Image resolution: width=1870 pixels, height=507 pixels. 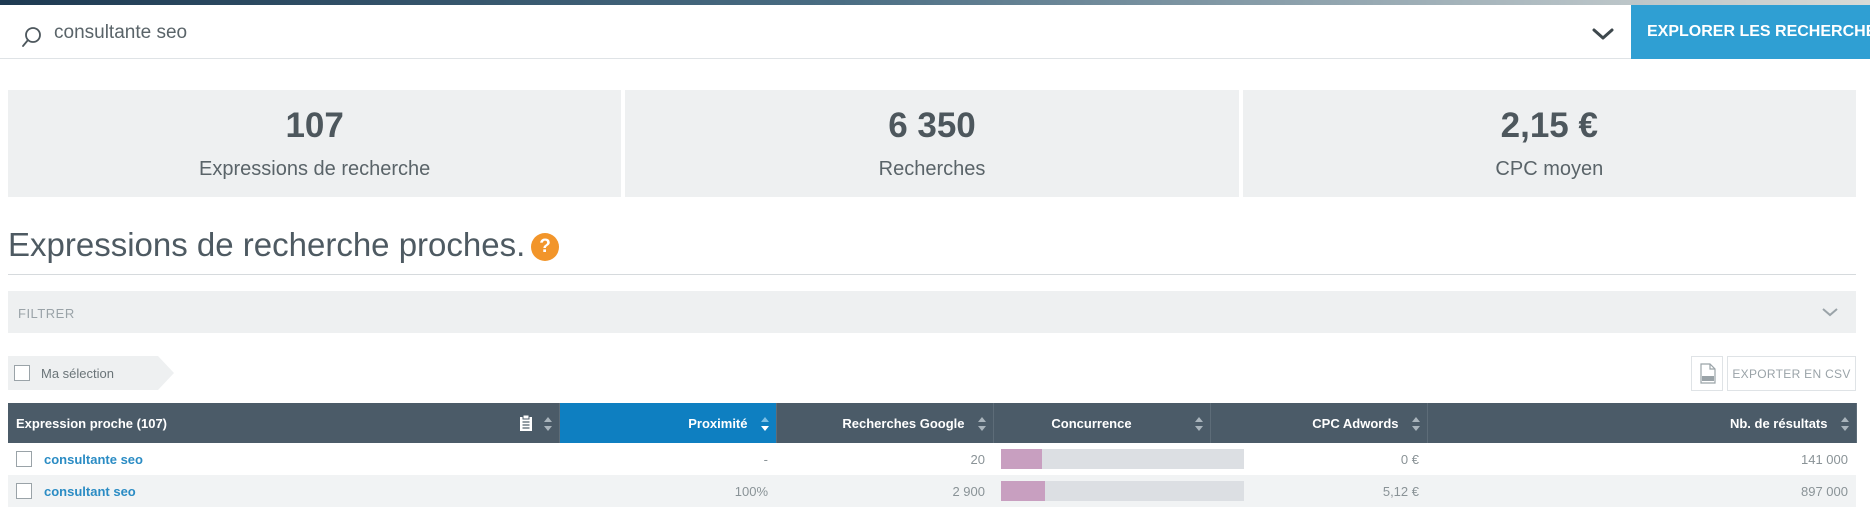 I want to click on column-header-google-searches: Recherches Google, so click(x=885, y=423).